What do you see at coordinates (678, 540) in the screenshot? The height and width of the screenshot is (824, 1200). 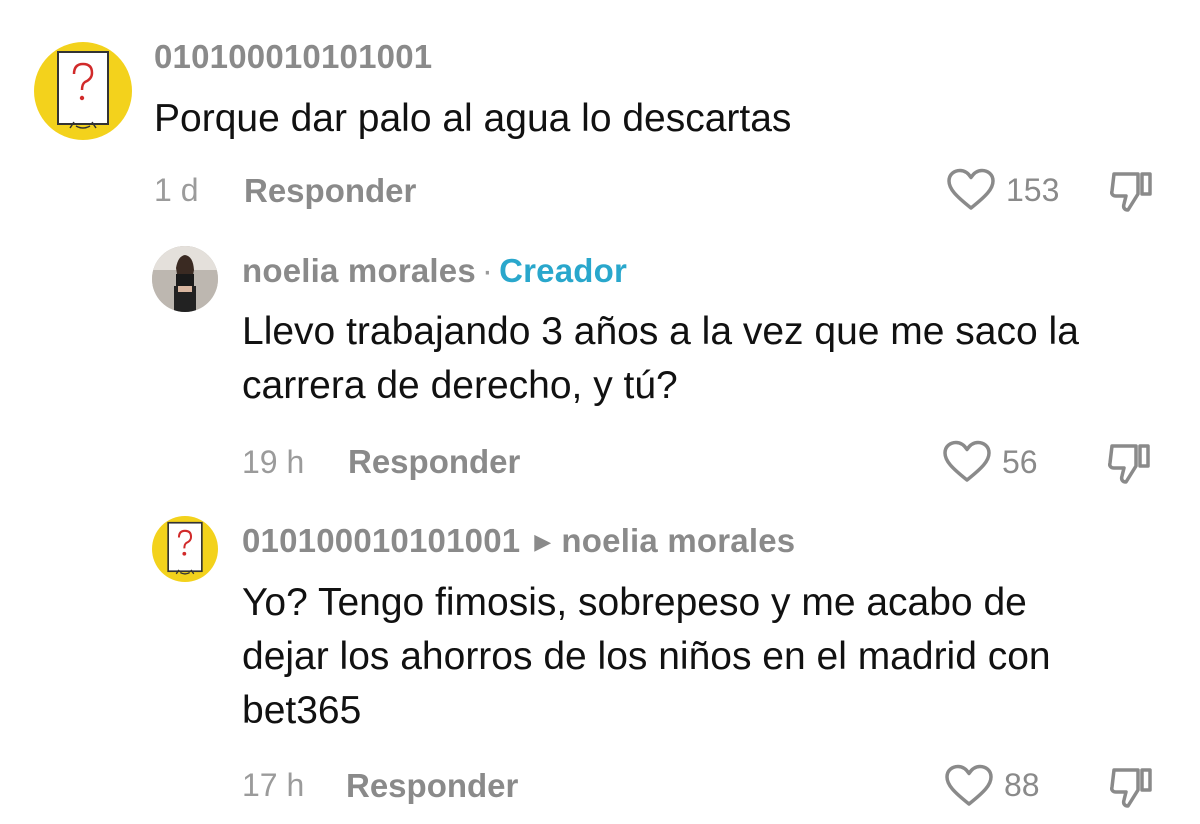 I see `reply-to-username: noelia morales` at bounding box center [678, 540].